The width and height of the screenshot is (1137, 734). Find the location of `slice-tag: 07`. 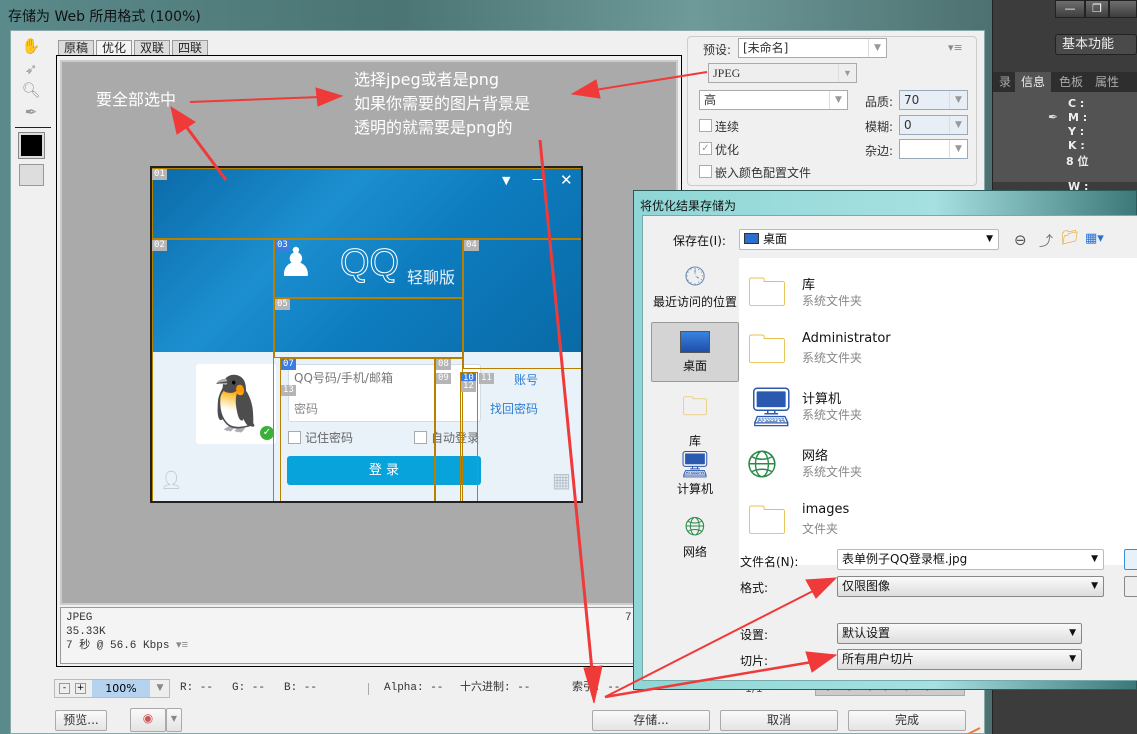

slice-tag: 07 is located at coordinates (288, 364).